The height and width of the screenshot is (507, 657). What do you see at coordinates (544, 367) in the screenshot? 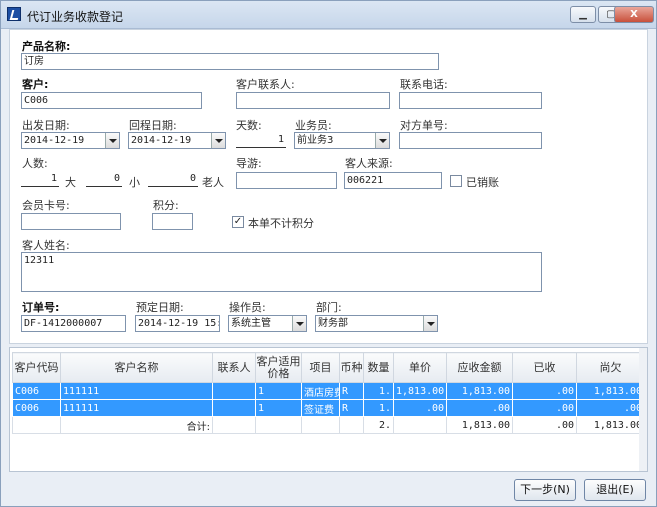
I see `column-header: 已收` at bounding box center [544, 367].